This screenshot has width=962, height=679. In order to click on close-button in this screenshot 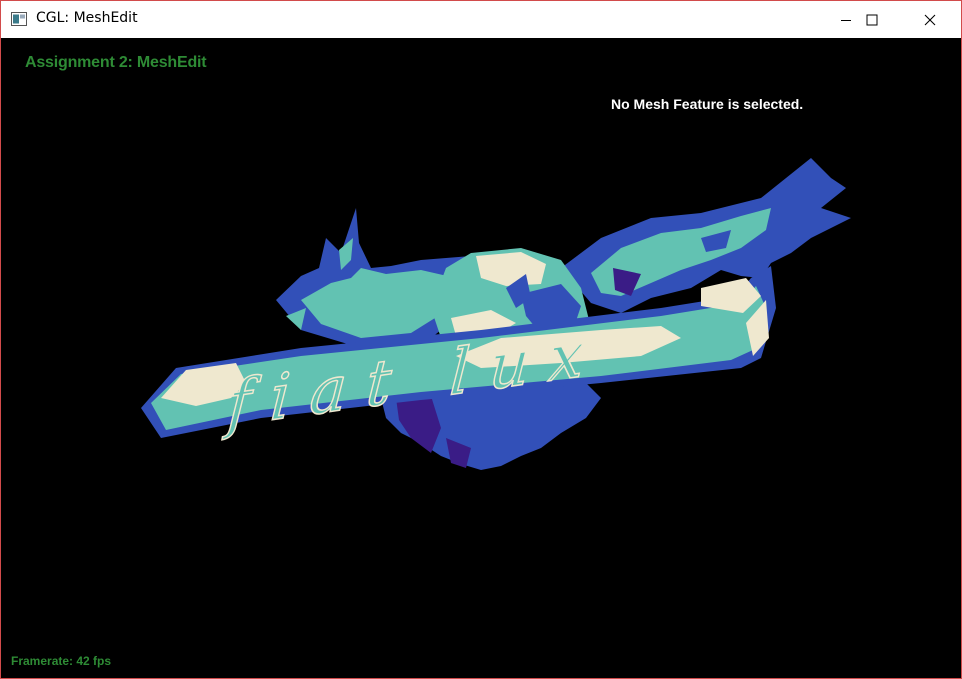, I will do `click(930, 19)`.